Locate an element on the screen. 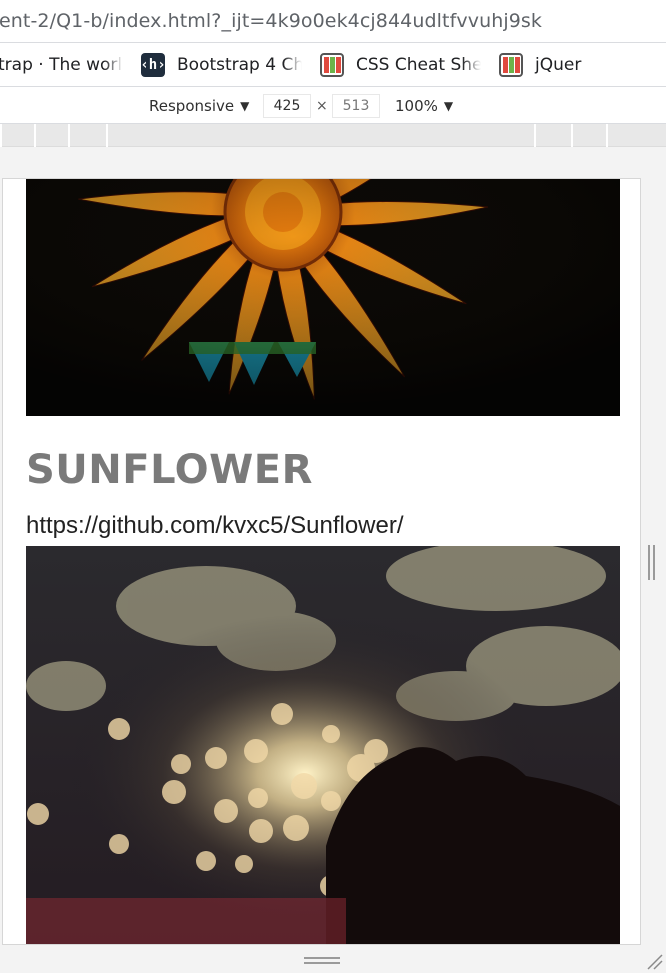 The width and height of the screenshot is (666, 973). bookmark-bootstrap-site: trap · The world is located at coordinates (61, 64).